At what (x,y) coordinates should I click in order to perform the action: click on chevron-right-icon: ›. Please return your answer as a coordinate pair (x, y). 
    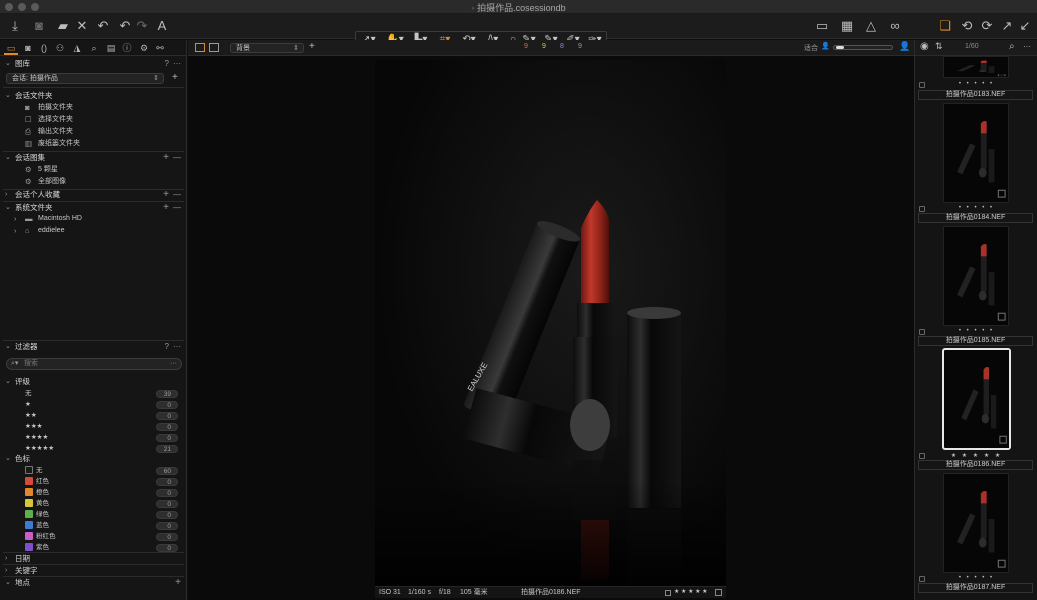
    Looking at the image, I should click on (6, 194).